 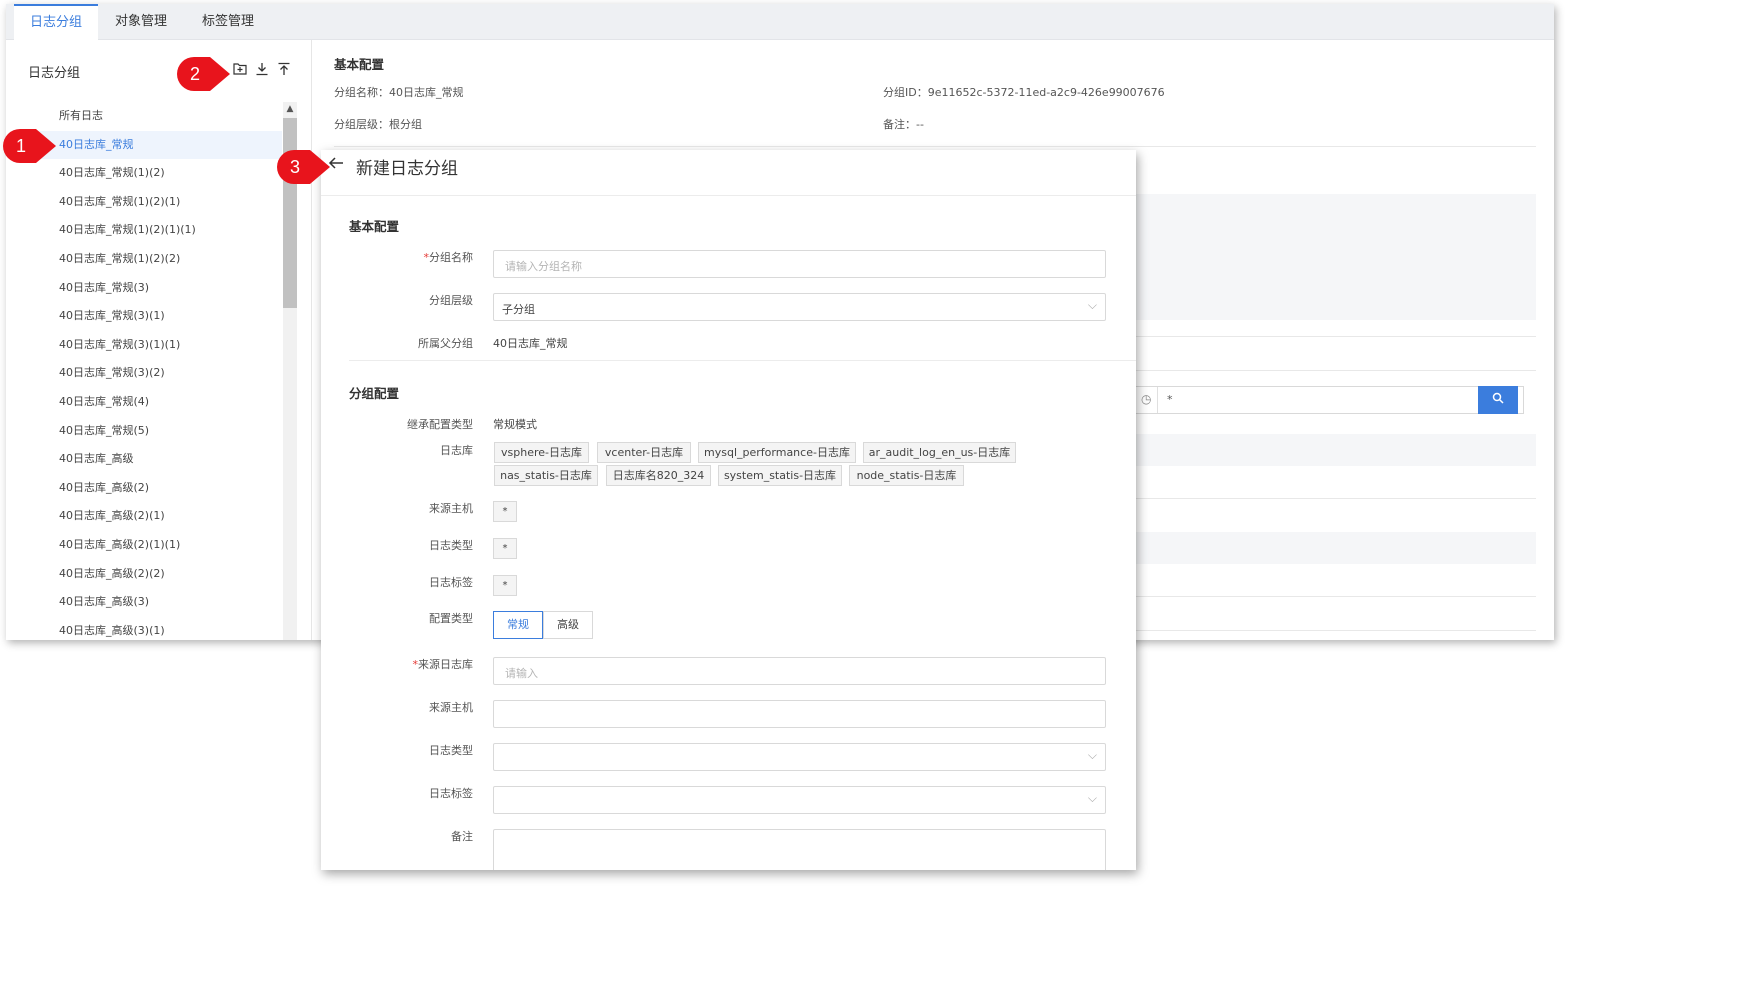 I want to click on search-icon, so click(x=1498, y=398).